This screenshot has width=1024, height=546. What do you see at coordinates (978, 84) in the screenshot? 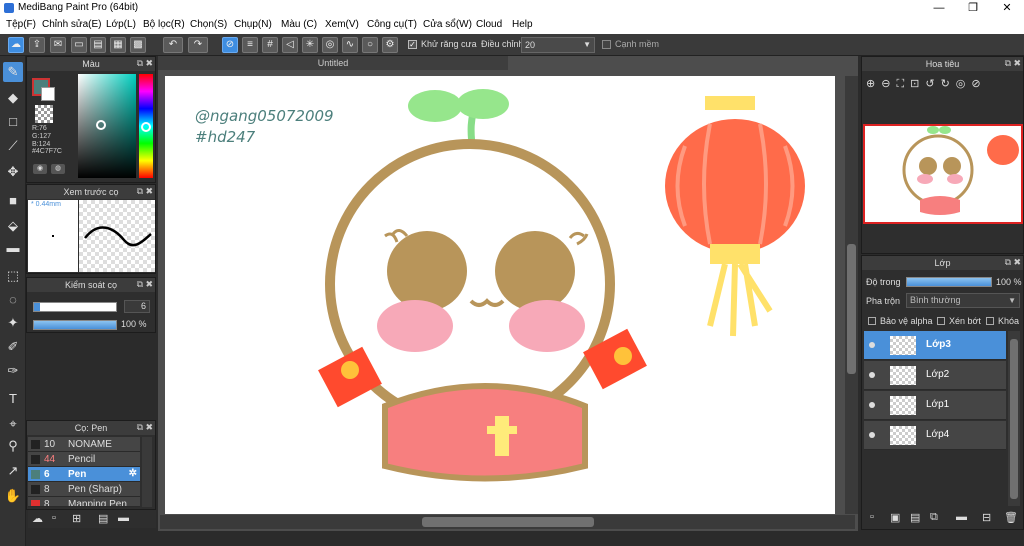
I see `flip-icon: ⊘` at bounding box center [978, 84].